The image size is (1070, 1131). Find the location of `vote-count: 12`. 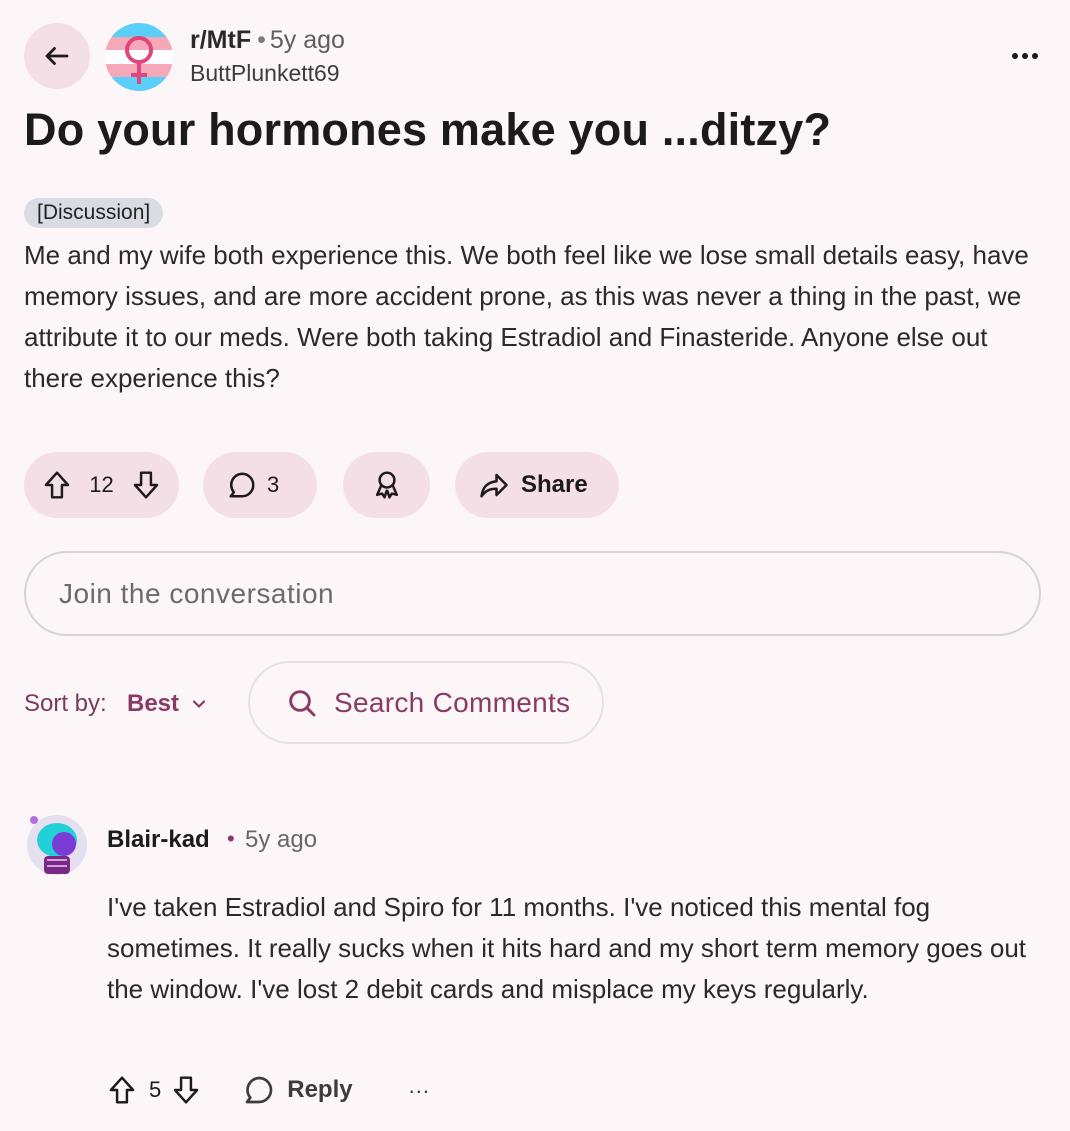

vote-count: 12 is located at coordinates (101, 484).